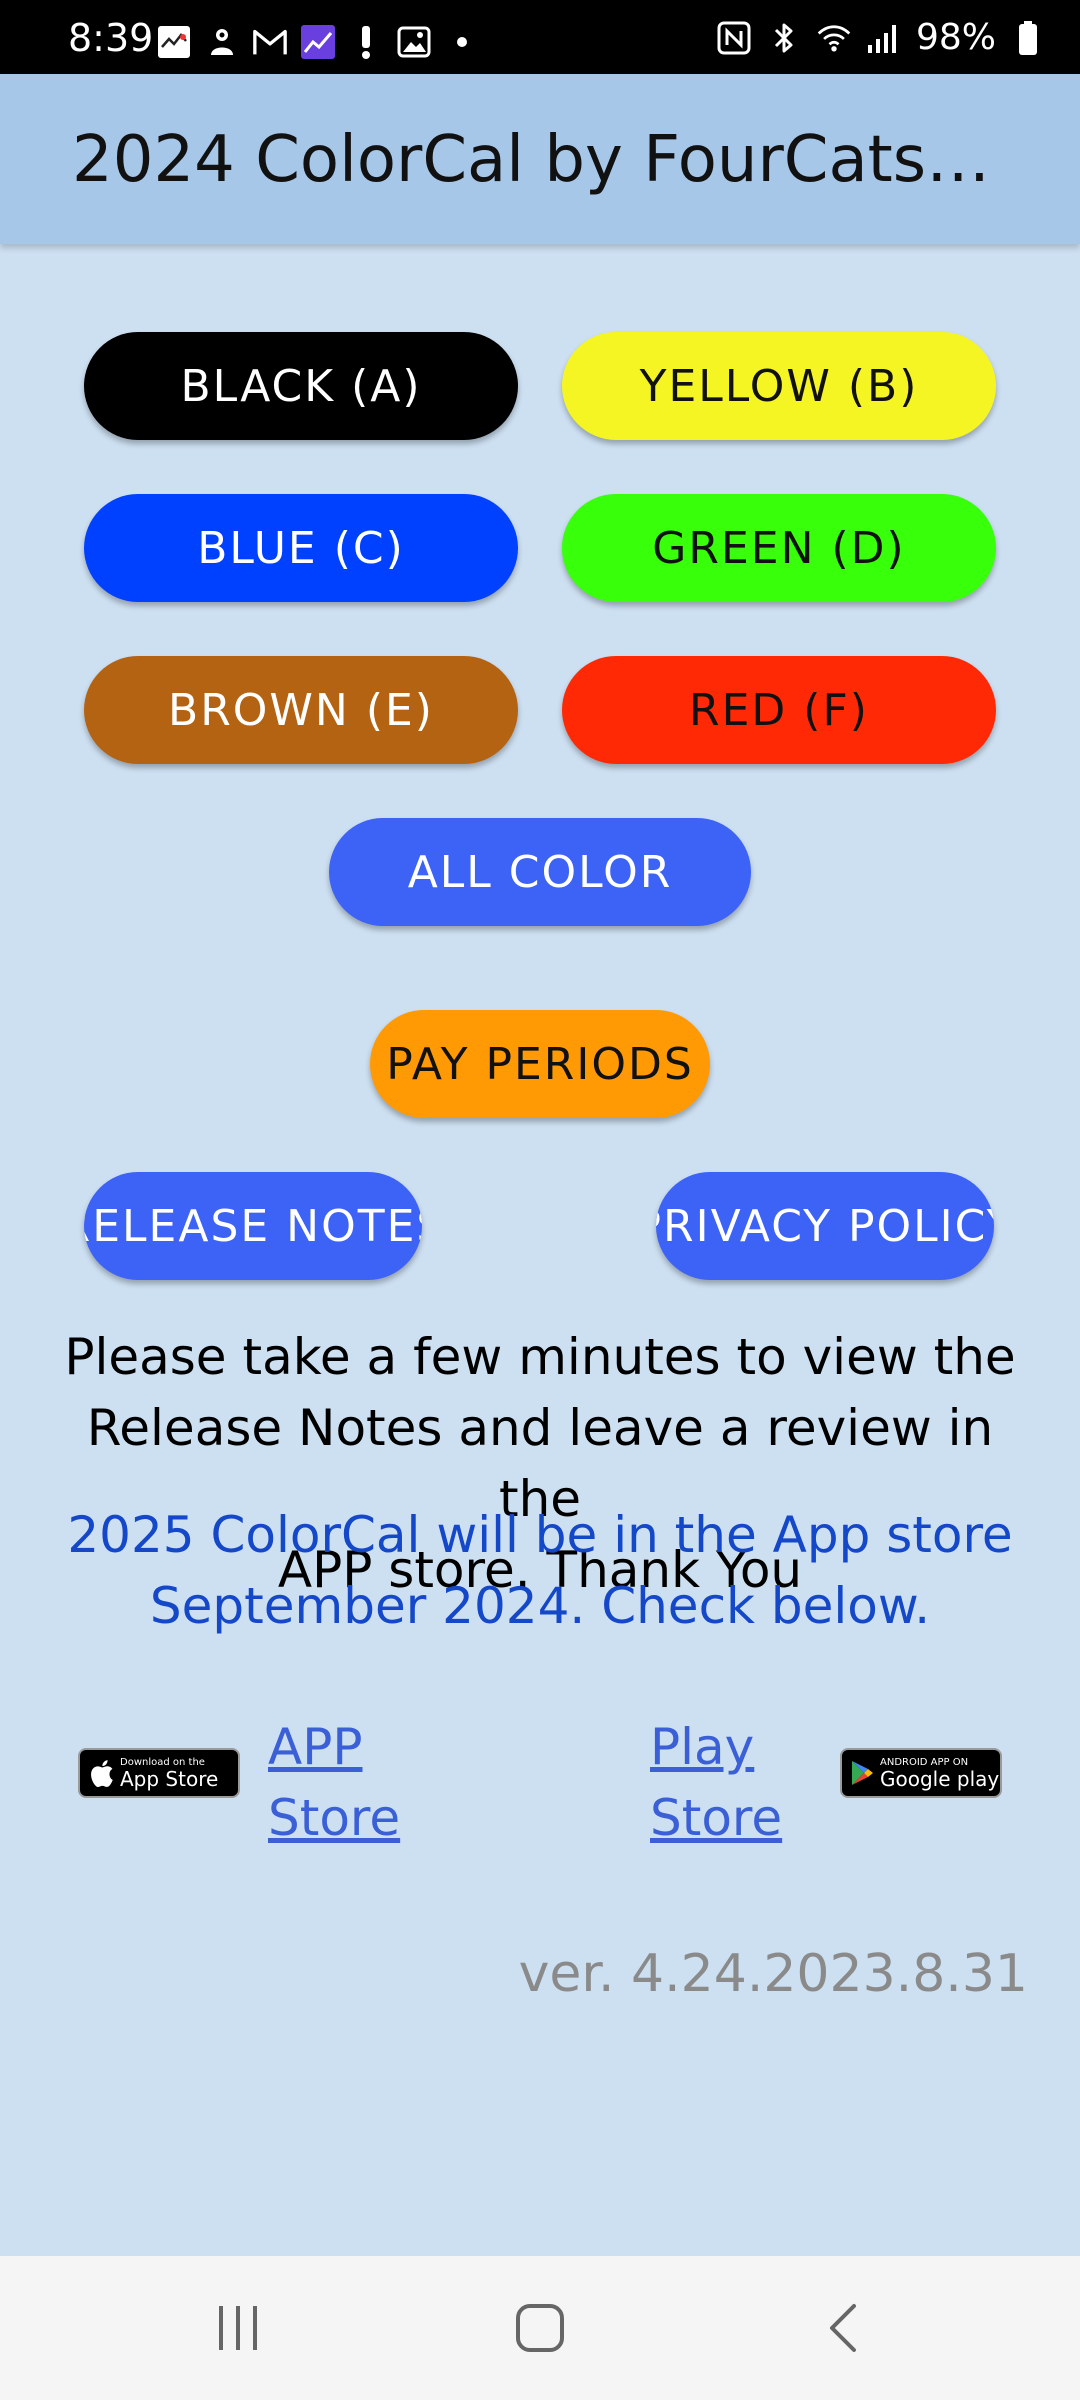 The width and height of the screenshot is (1080, 2400). I want to click on pay-periods-button: PAY PERIODS, so click(540, 1064).